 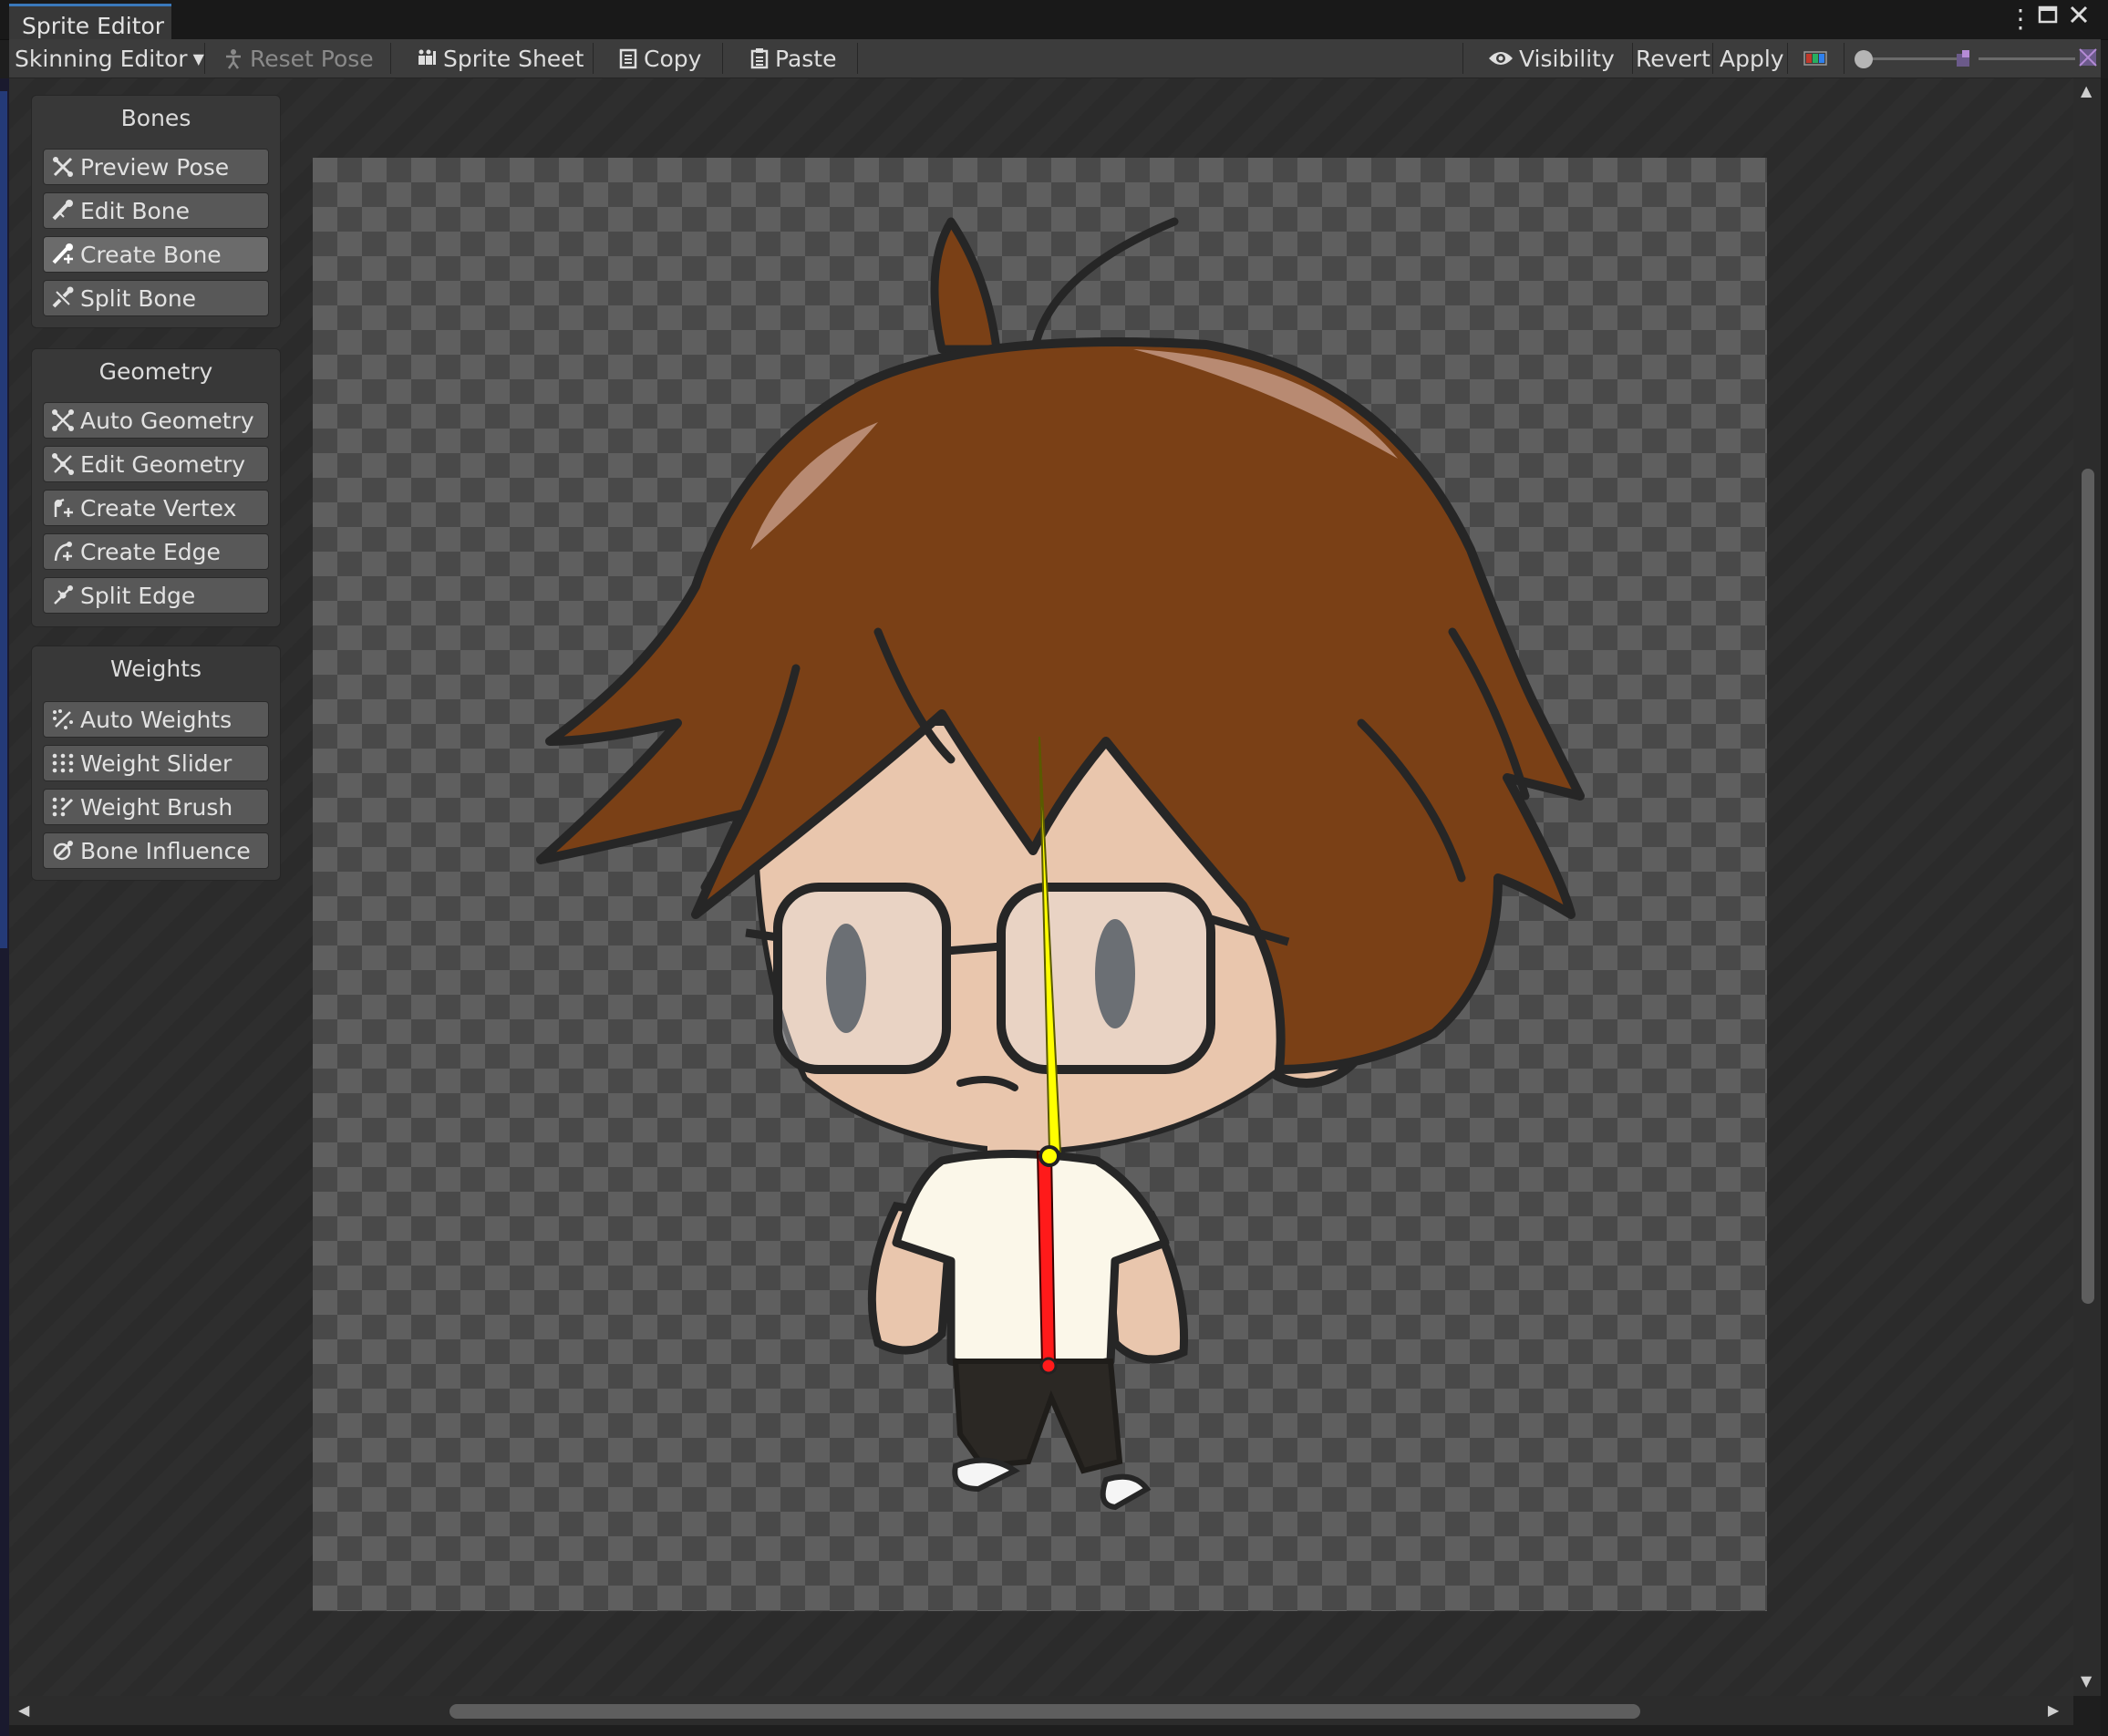 What do you see at coordinates (1913, 58) in the screenshot?
I see `zoom-slider-track` at bounding box center [1913, 58].